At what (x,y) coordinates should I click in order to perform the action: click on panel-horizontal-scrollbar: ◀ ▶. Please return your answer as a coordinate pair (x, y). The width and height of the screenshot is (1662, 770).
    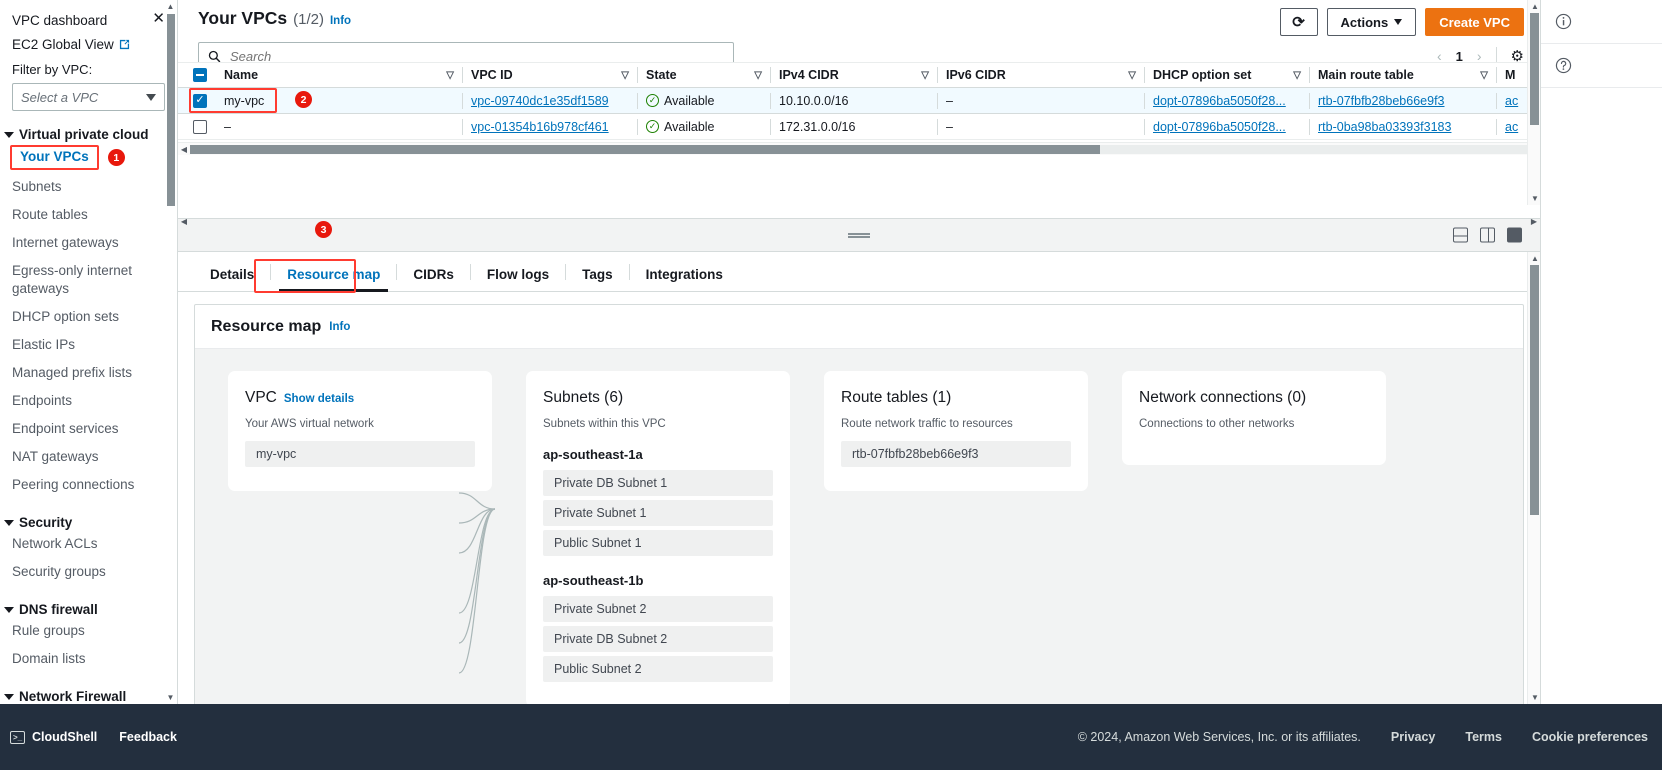
    Looking at the image, I should click on (859, 221).